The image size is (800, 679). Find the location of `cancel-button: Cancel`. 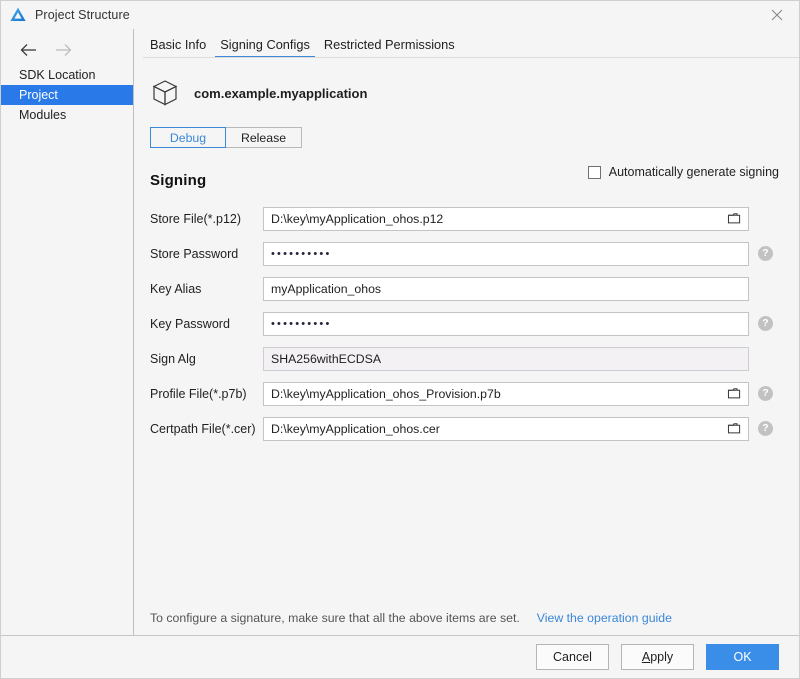

cancel-button: Cancel is located at coordinates (572, 657).